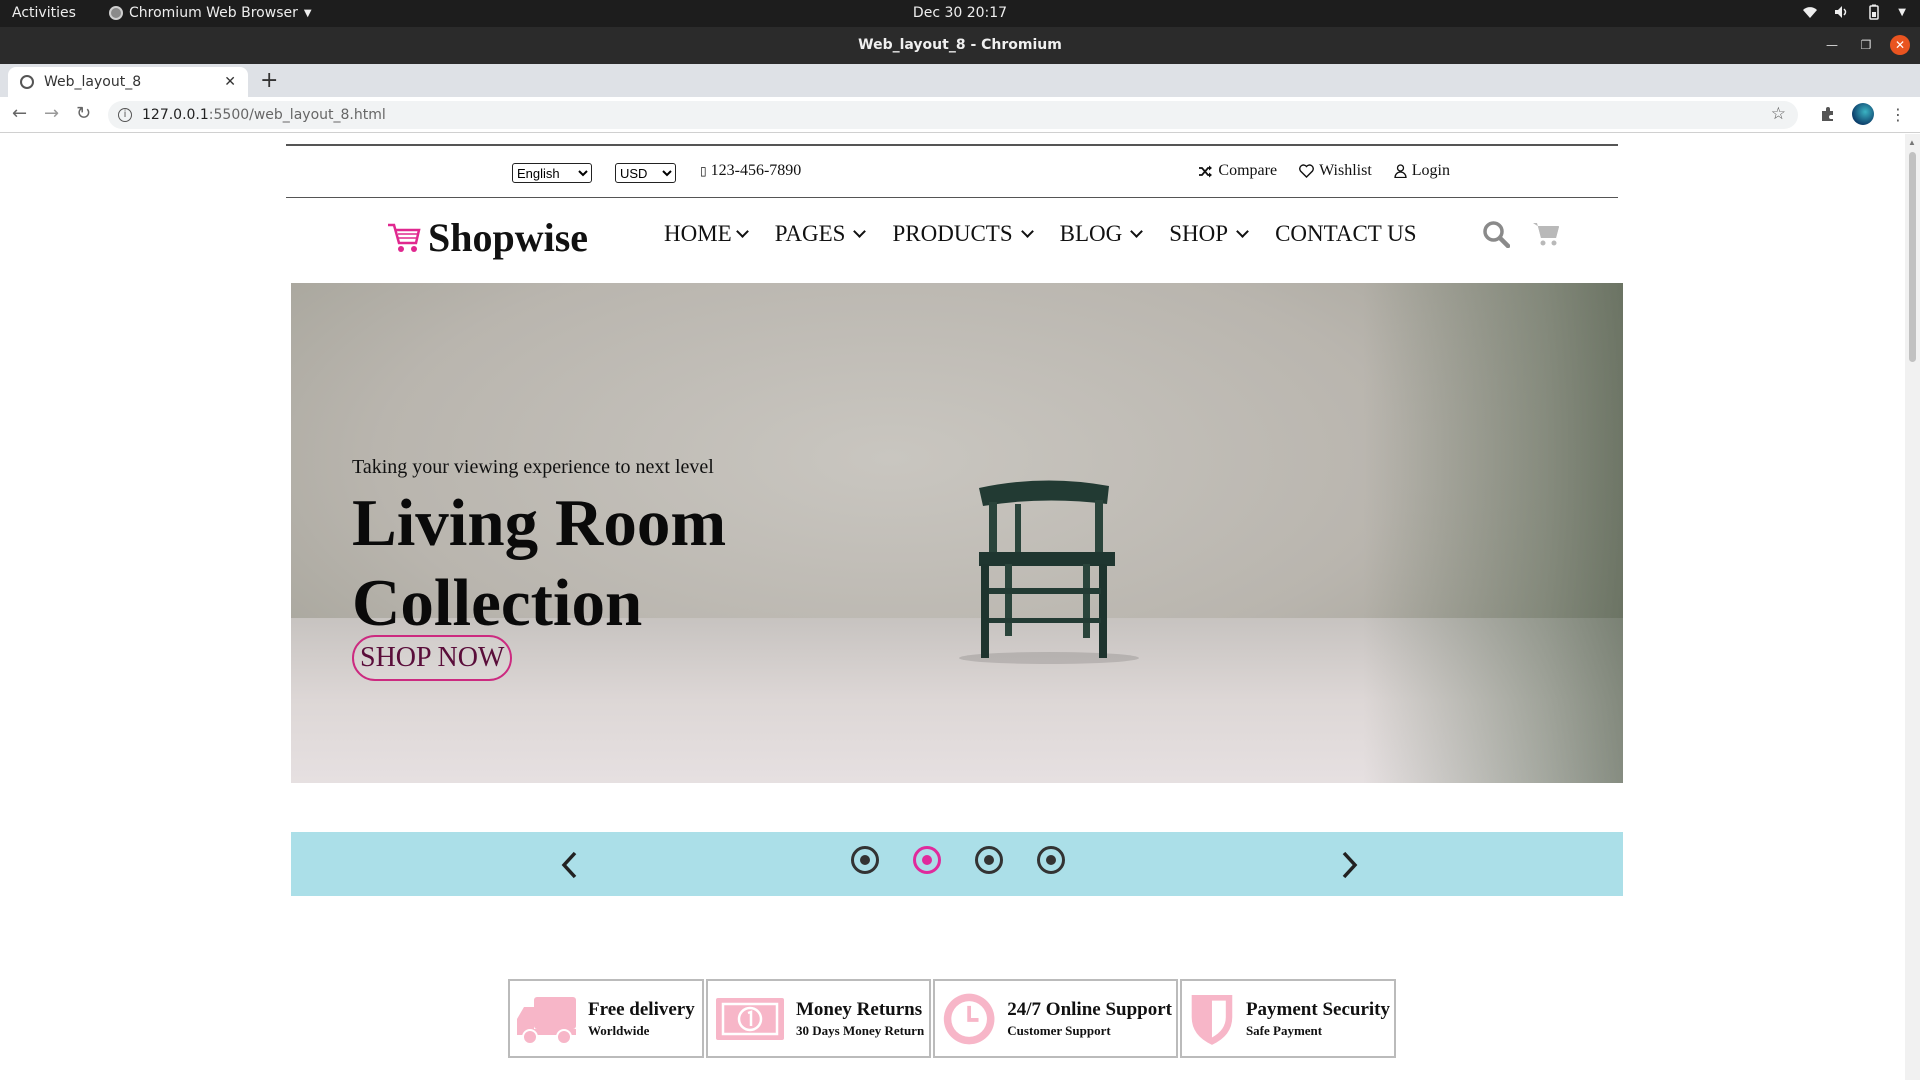 This screenshot has height=1080, width=1920. Describe the element at coordinates (1898, 114) in the screenshot. I see `menu-dots-icon: ⋮` at that location.